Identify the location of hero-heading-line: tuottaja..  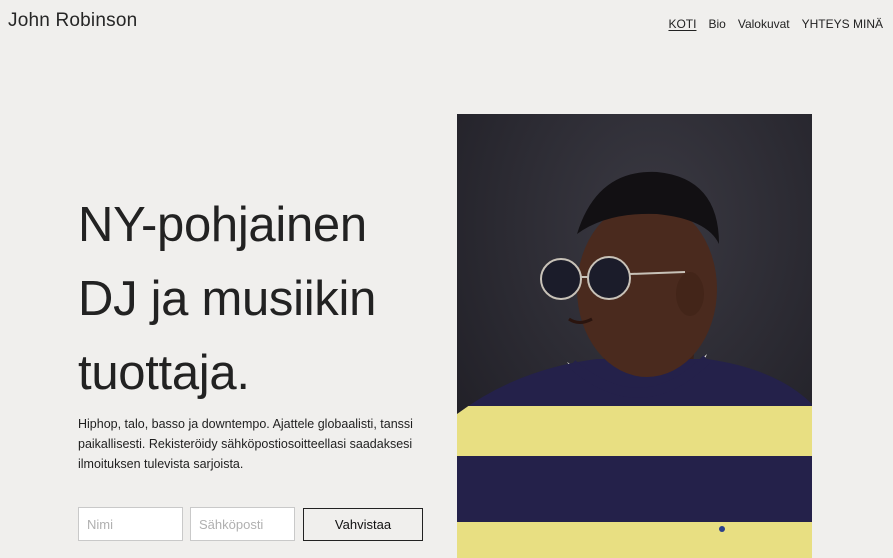
(164, 373).